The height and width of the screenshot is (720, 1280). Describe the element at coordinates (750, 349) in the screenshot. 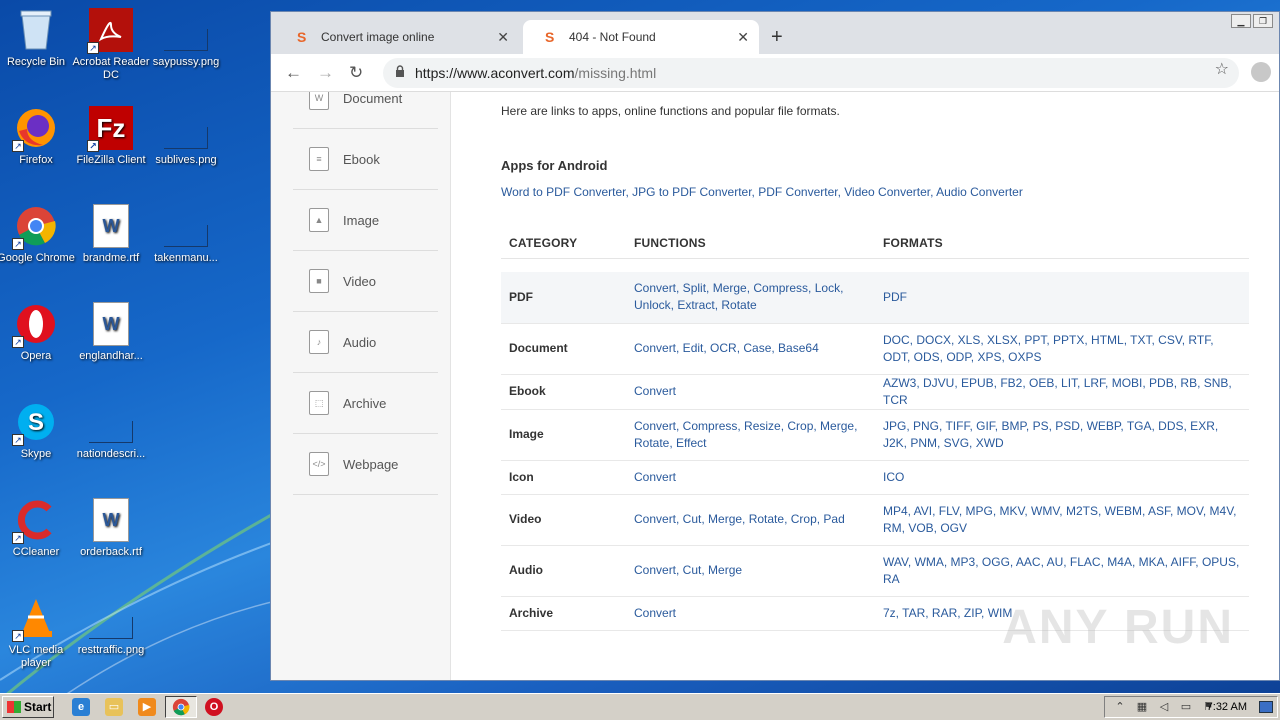

I see `functions-links: Convert, Edit, OCR, Case, Base64` at that location.